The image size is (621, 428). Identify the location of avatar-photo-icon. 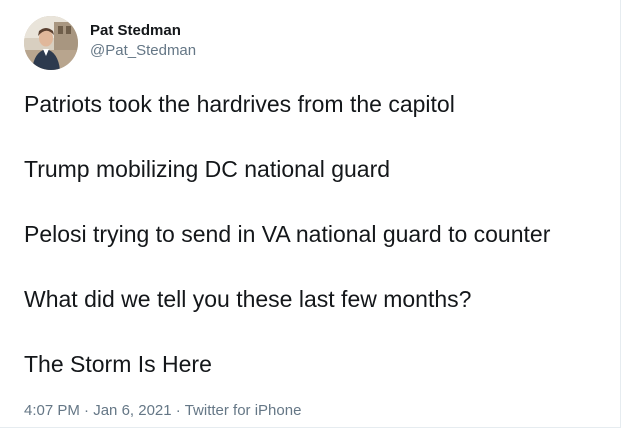
(51, 43).